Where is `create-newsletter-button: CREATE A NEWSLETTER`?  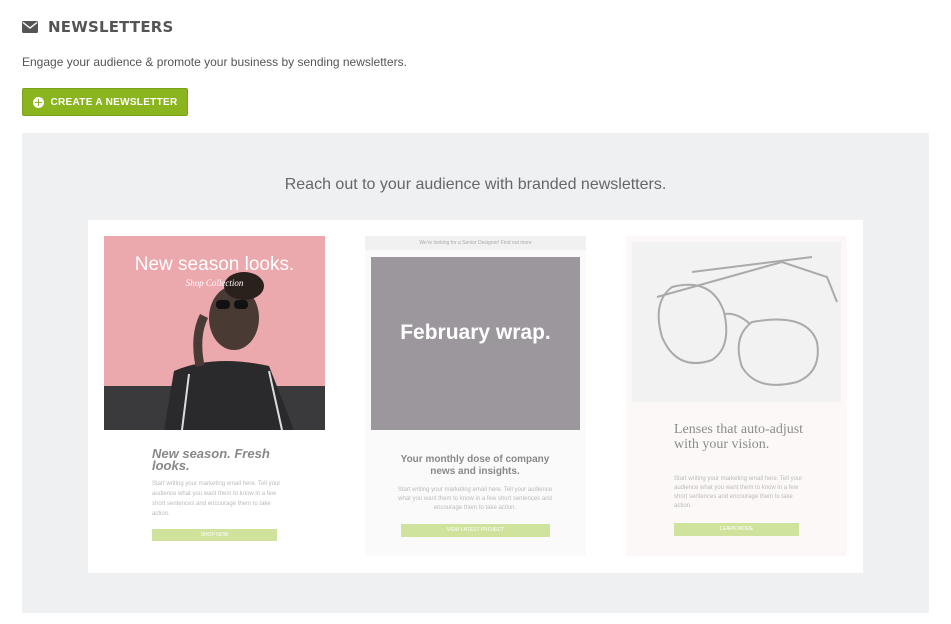
create-newsletter-button: CREATE A NEWSLETTER is located at coordinates (105, 102).